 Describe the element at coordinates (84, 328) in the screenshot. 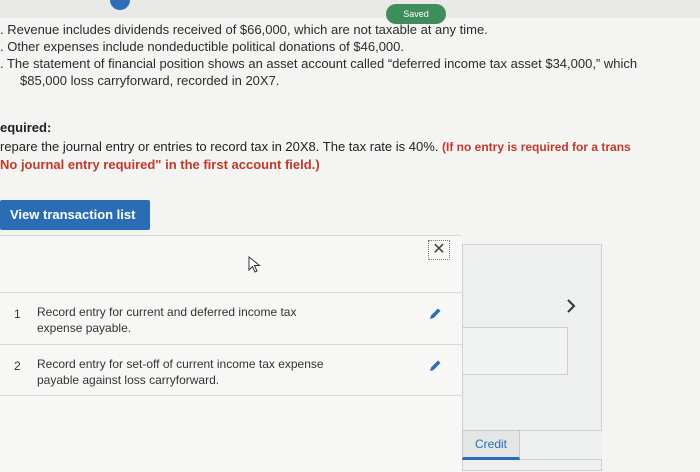

I see `transaction-description-line: expense payable.` at that location.